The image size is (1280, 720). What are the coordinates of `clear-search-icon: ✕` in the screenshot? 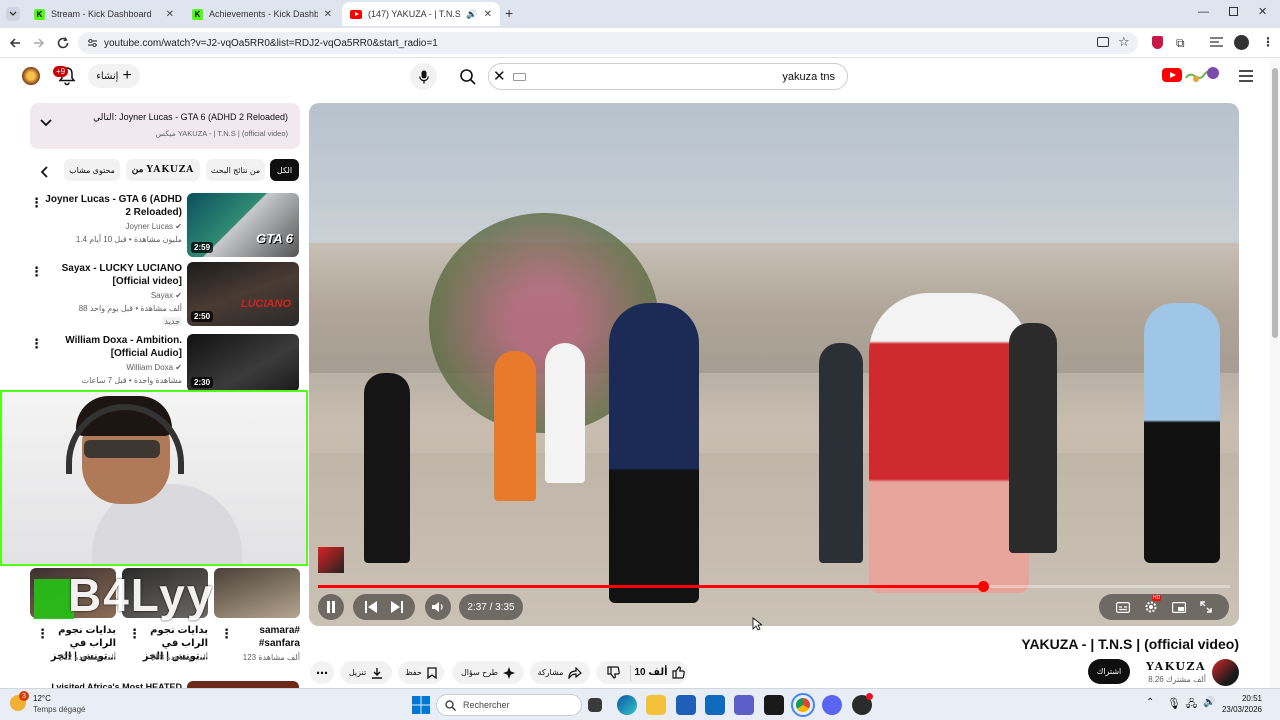 It's located at (499, 76).